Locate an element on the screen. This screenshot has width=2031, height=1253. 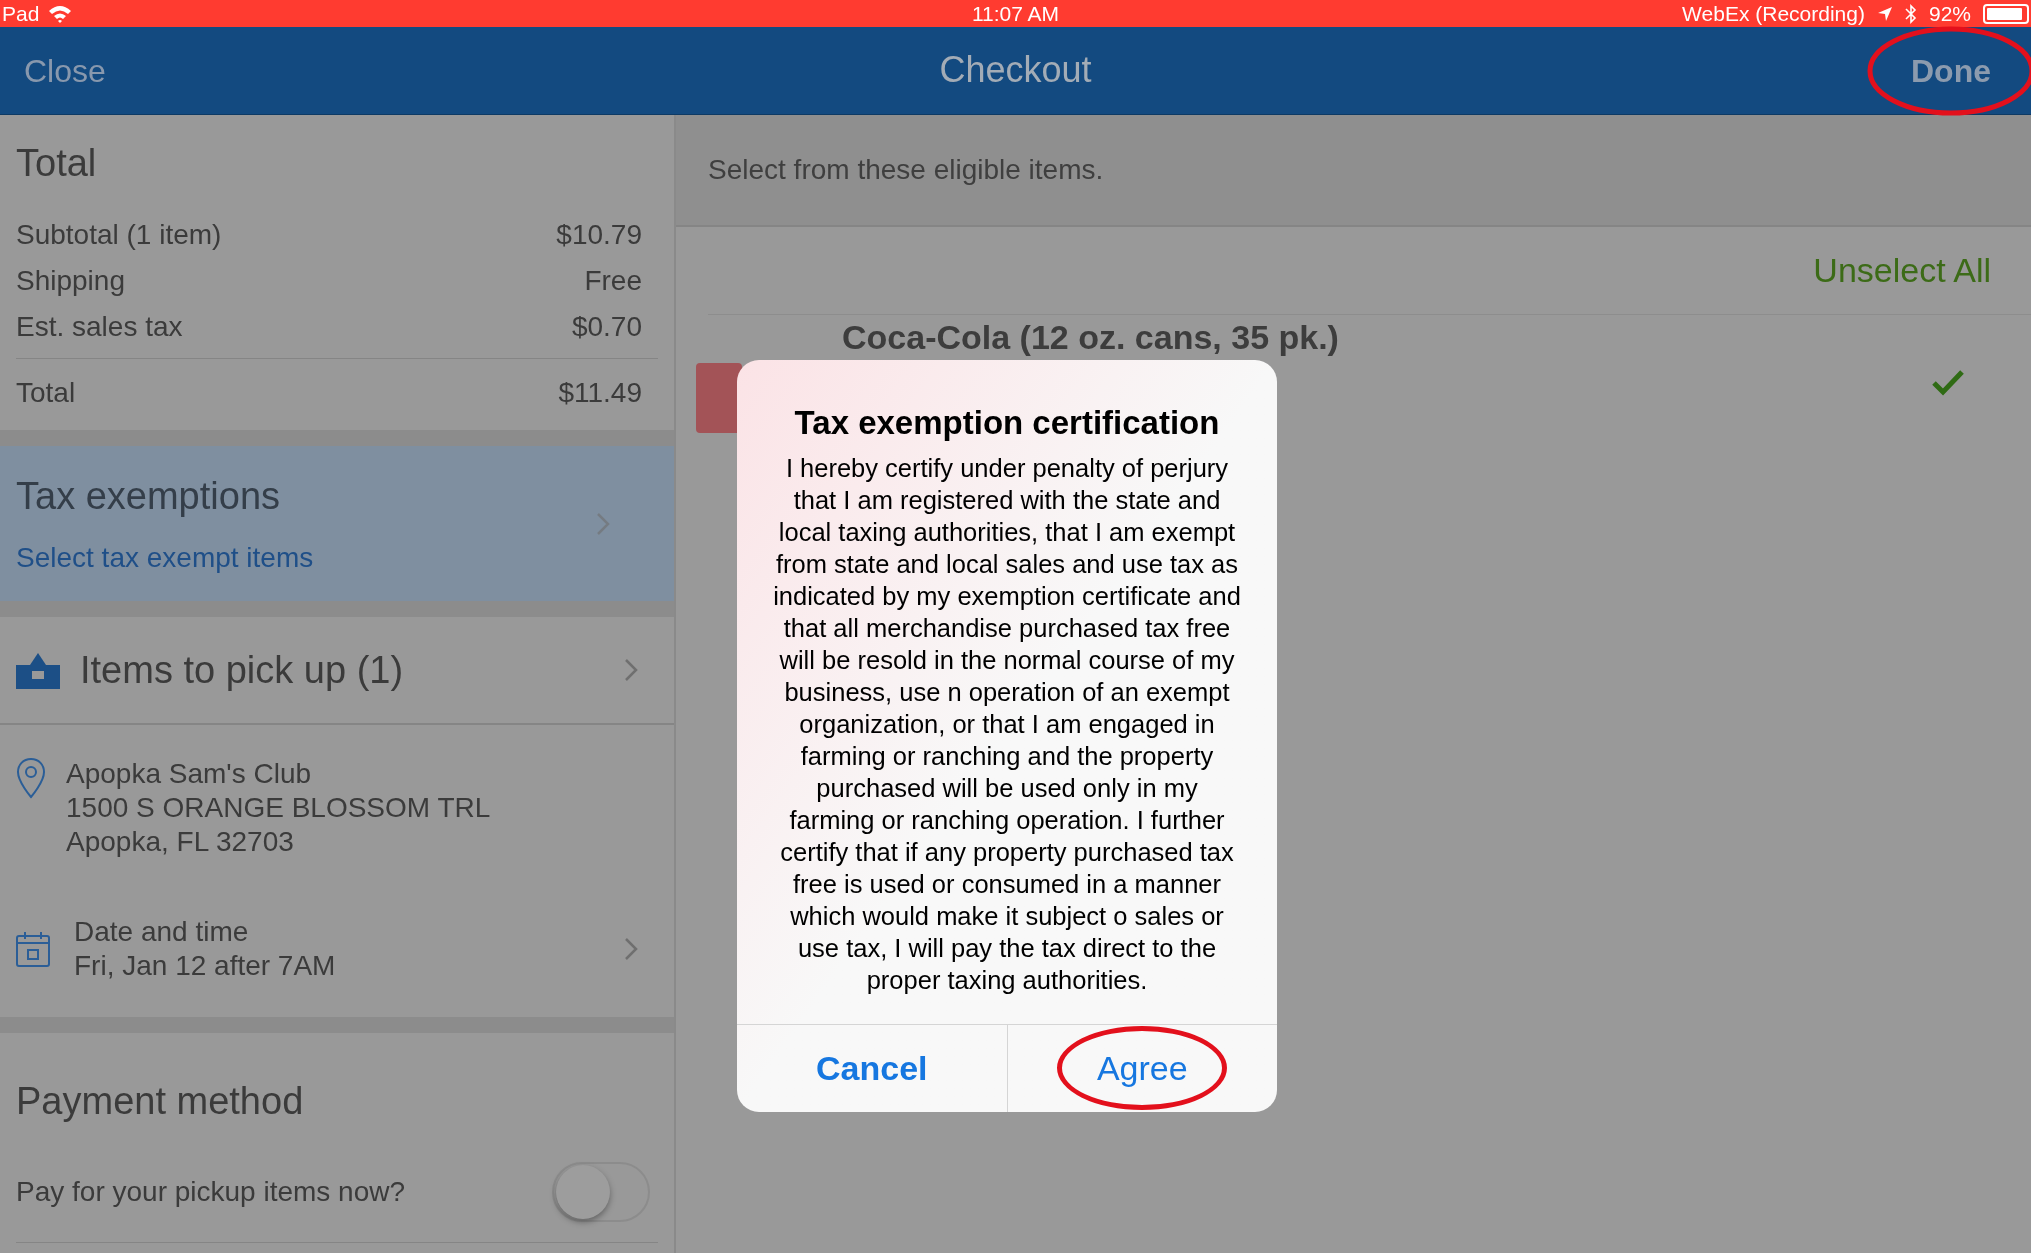
summary-value: $10.79 is located at coordinates (599, 235).